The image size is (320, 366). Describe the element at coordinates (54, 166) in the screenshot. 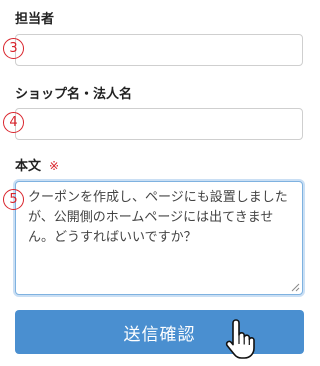

I see `required-mark: ※` at that location.